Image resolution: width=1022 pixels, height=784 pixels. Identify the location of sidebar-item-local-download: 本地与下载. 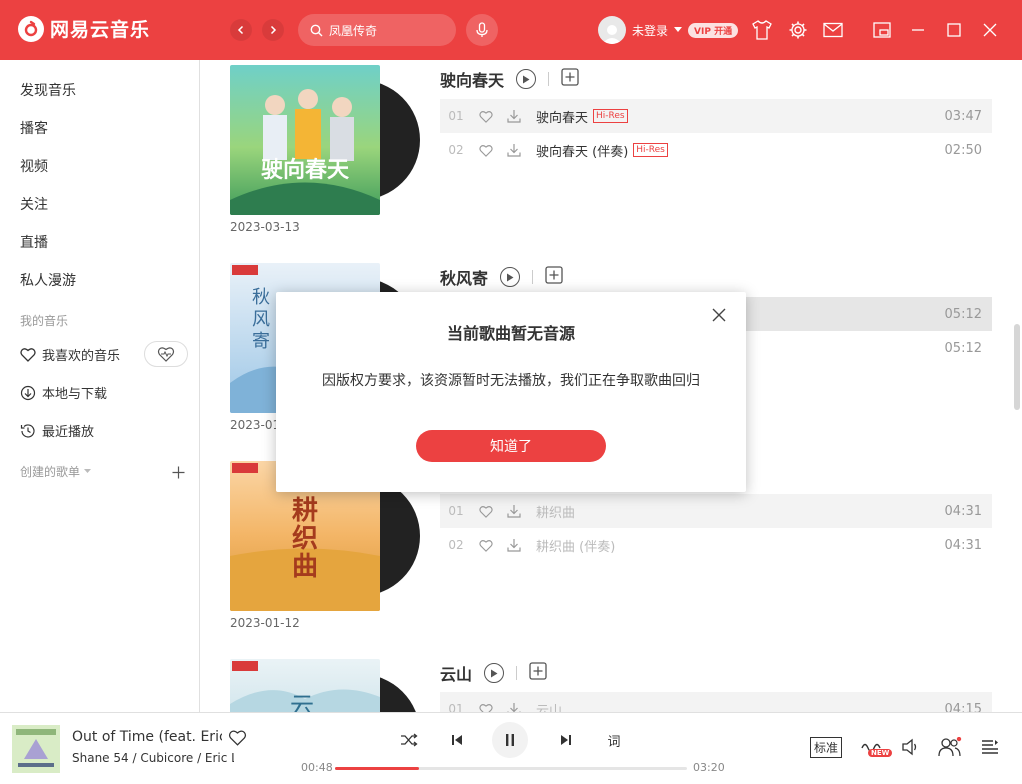
(63, 392).